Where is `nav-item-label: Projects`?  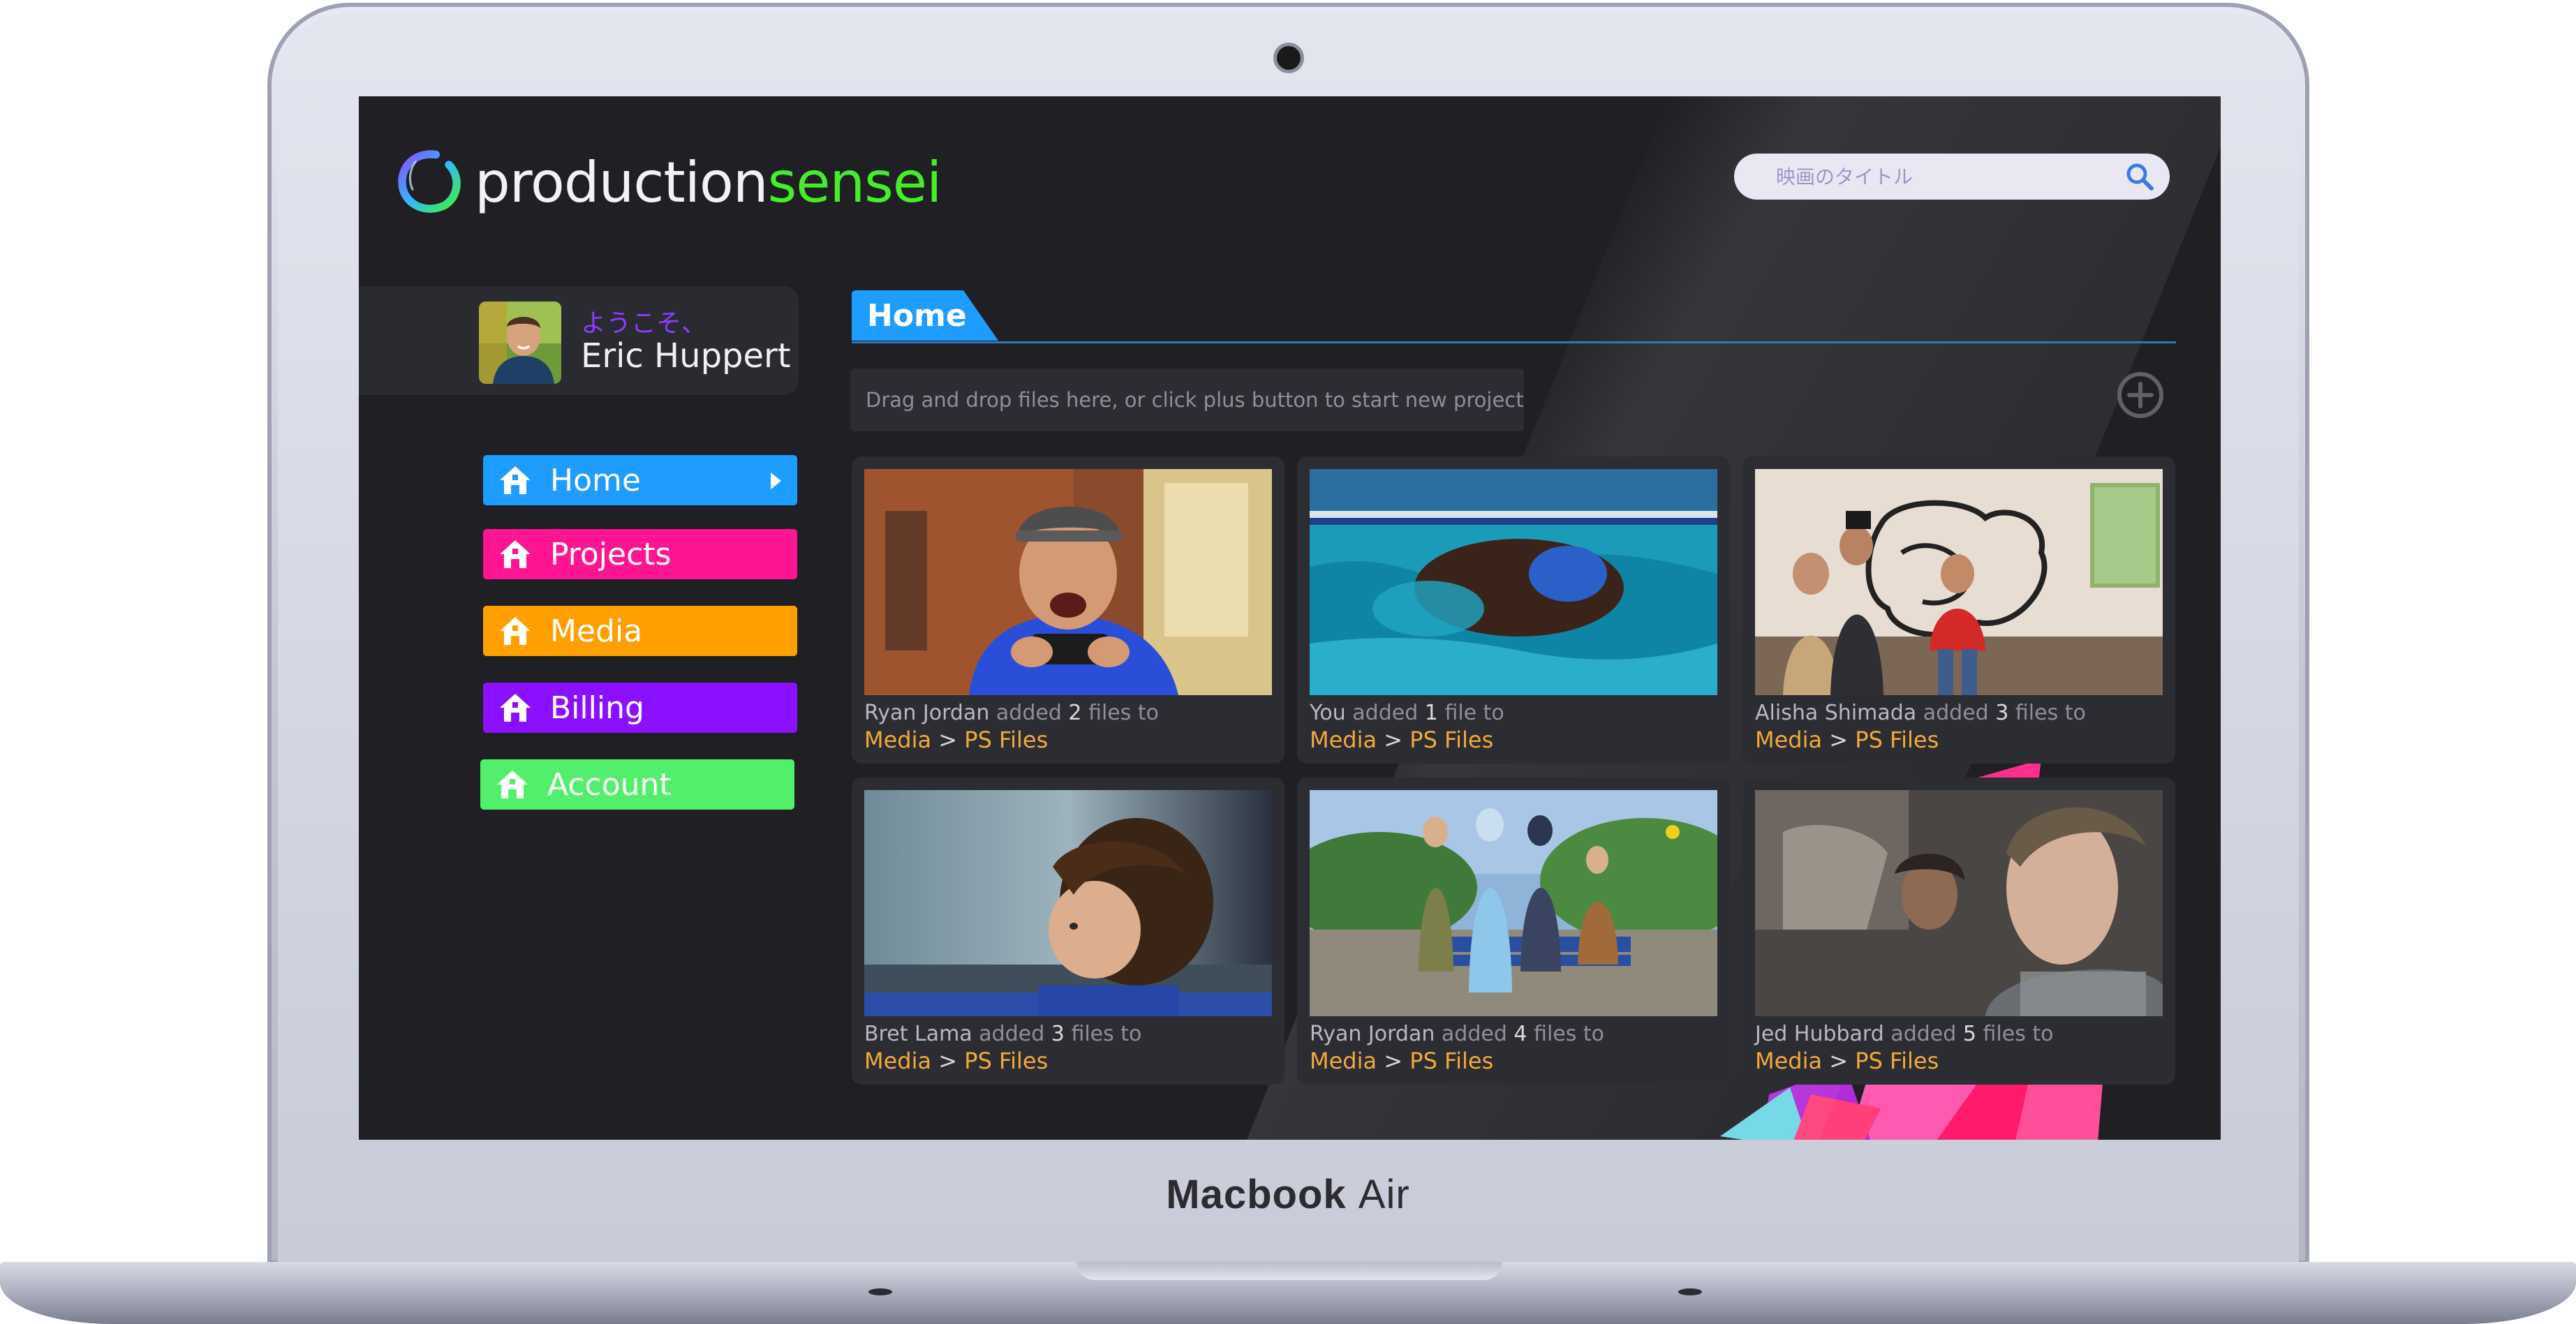 nav-item-label: Projects is located at coordinates (611, 554).